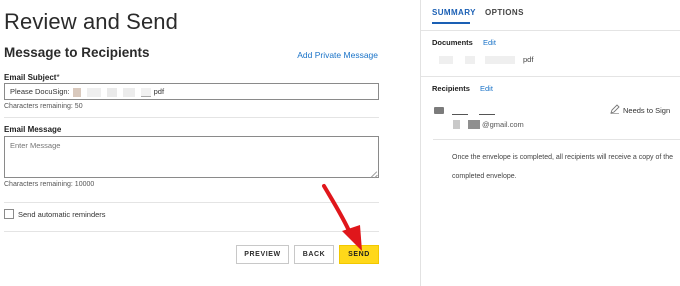  I want to click on subject-prefix: Please DocuSign:, so click(40, 91).